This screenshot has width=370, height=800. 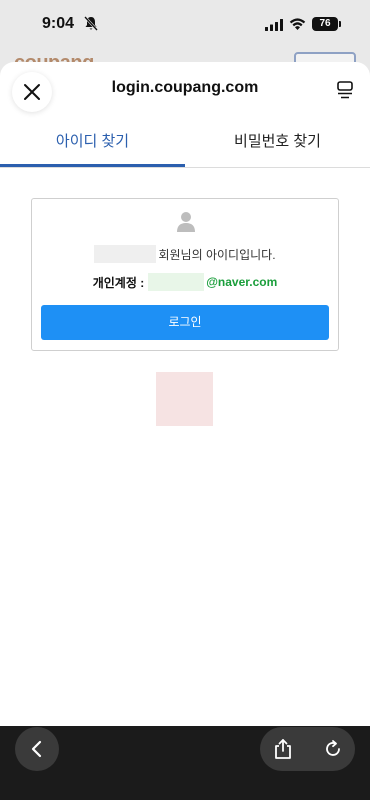 I want to click on share-icon, so click(x=283, y=749).